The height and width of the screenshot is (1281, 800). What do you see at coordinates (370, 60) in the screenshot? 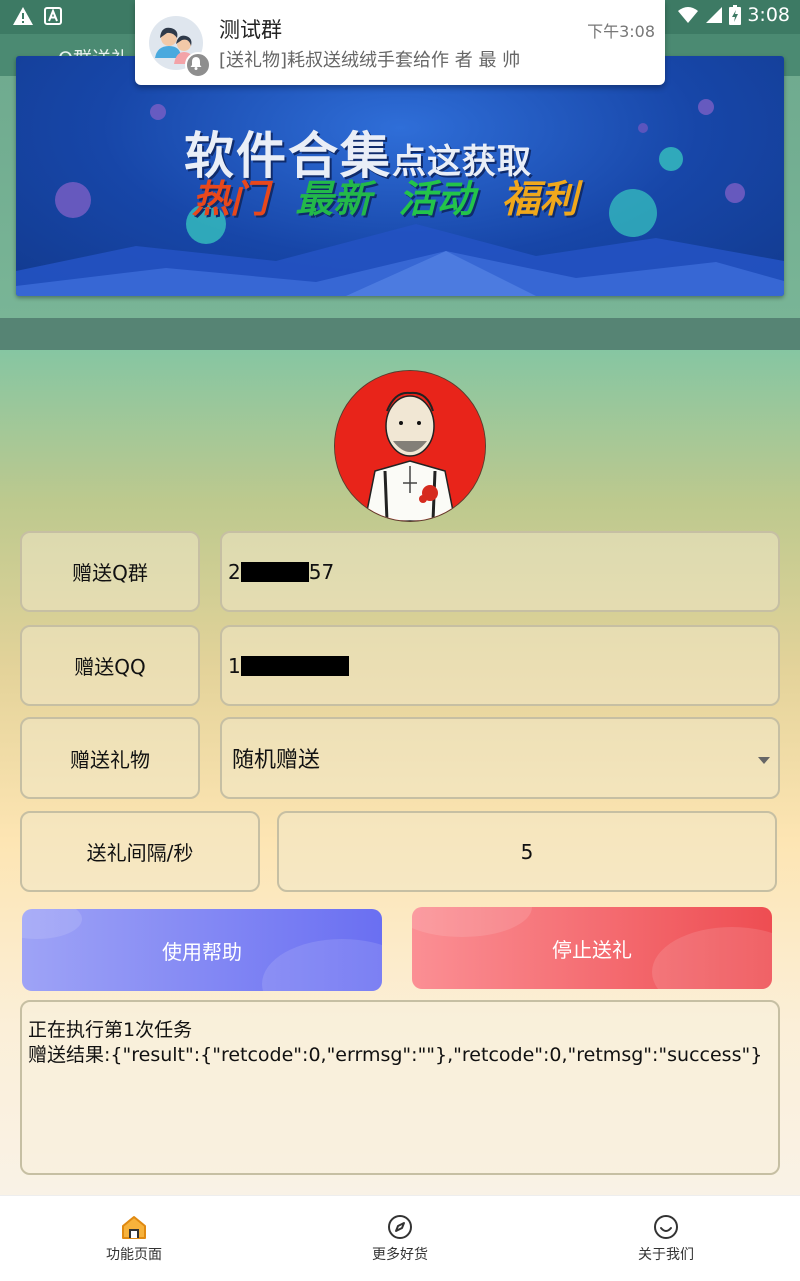
I see `notification-text: [送礼物]耗叔送绒绒手套给作 者 最 帅` at bounding box center [370, 60].